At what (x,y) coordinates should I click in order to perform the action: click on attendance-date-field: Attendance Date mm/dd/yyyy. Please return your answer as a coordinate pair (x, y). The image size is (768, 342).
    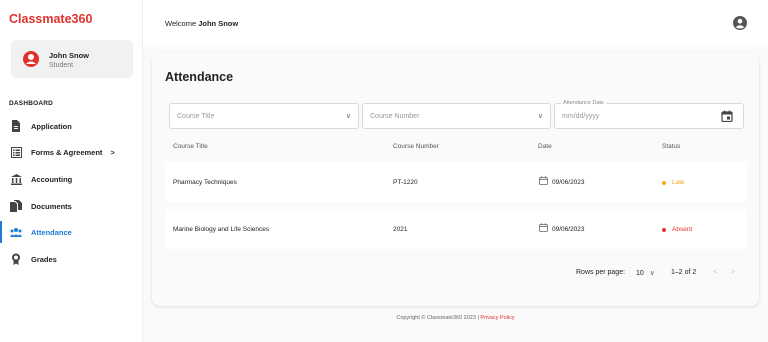
    Looking at the image, I should click on (649, 114).